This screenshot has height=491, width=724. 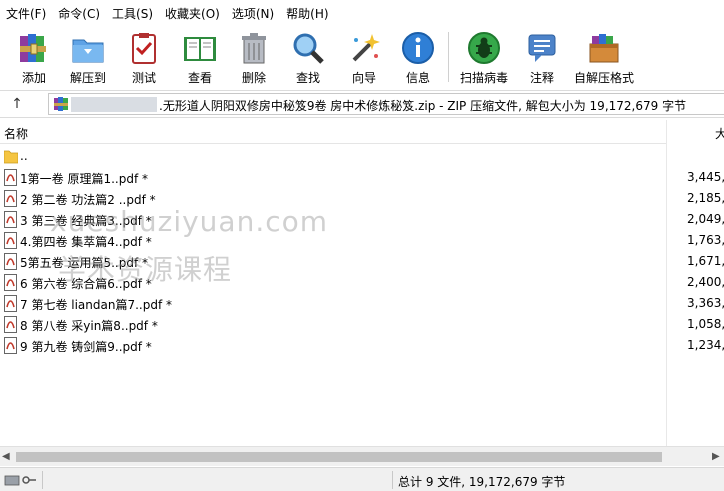 What do you see at coordinates (114, 104) in the screenshot?
I see `redacted-path-segment` at bounding box center [114, 104].